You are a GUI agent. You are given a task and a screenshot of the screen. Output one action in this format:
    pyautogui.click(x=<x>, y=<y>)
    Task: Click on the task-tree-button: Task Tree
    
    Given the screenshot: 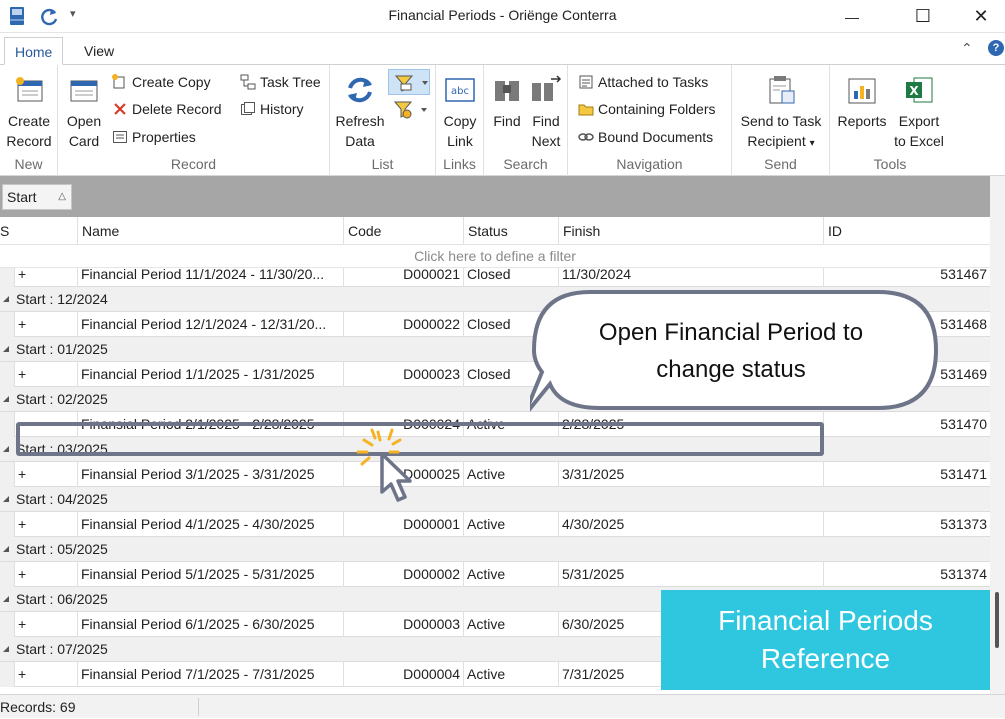 What is the action you would take?
    pyautogui.click(x=280, y=82)
    